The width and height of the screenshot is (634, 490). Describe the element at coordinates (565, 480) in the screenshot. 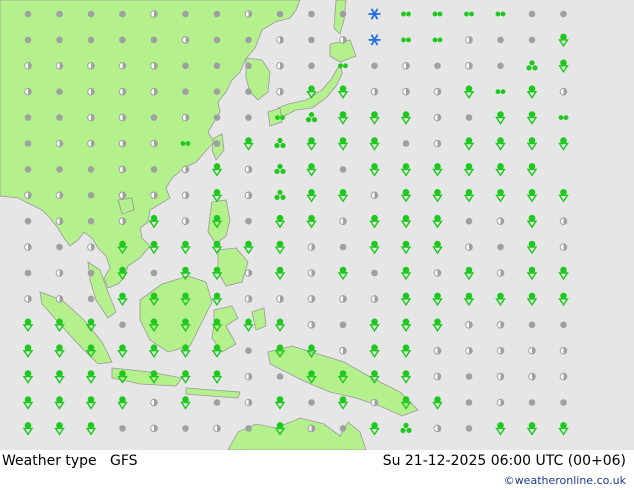

I see `credit-link: ©weatheronline.co.uk` at that location.